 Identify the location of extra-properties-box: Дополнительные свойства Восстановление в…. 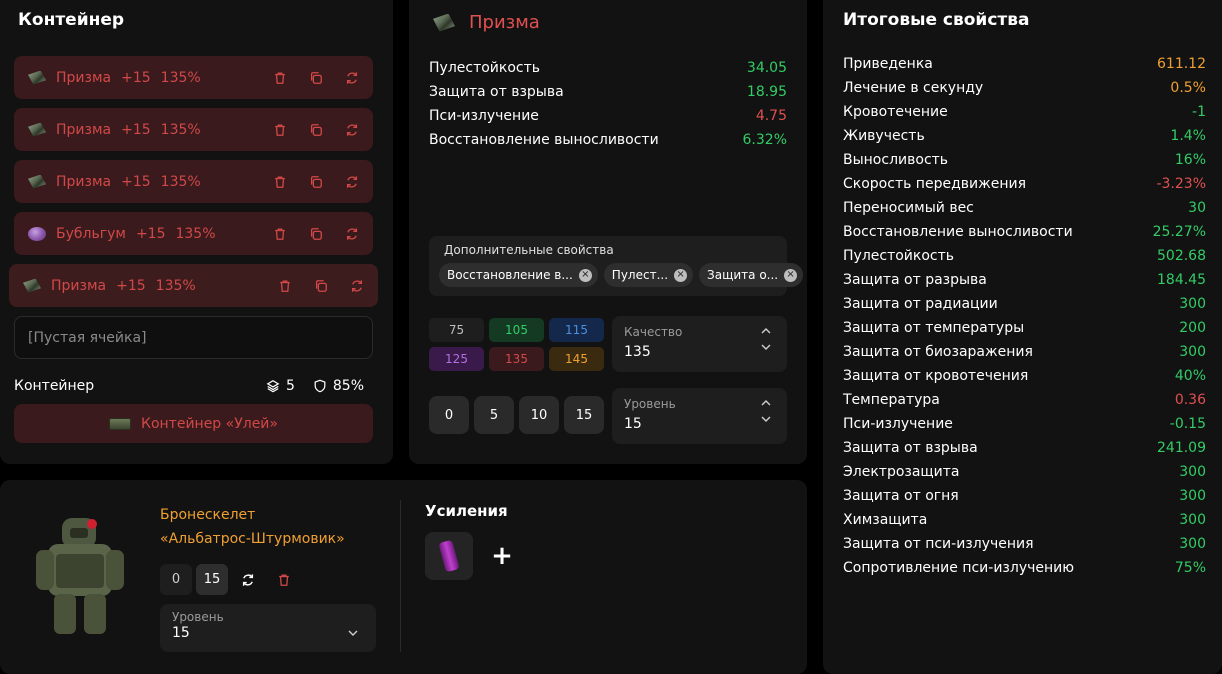
(616, 266).